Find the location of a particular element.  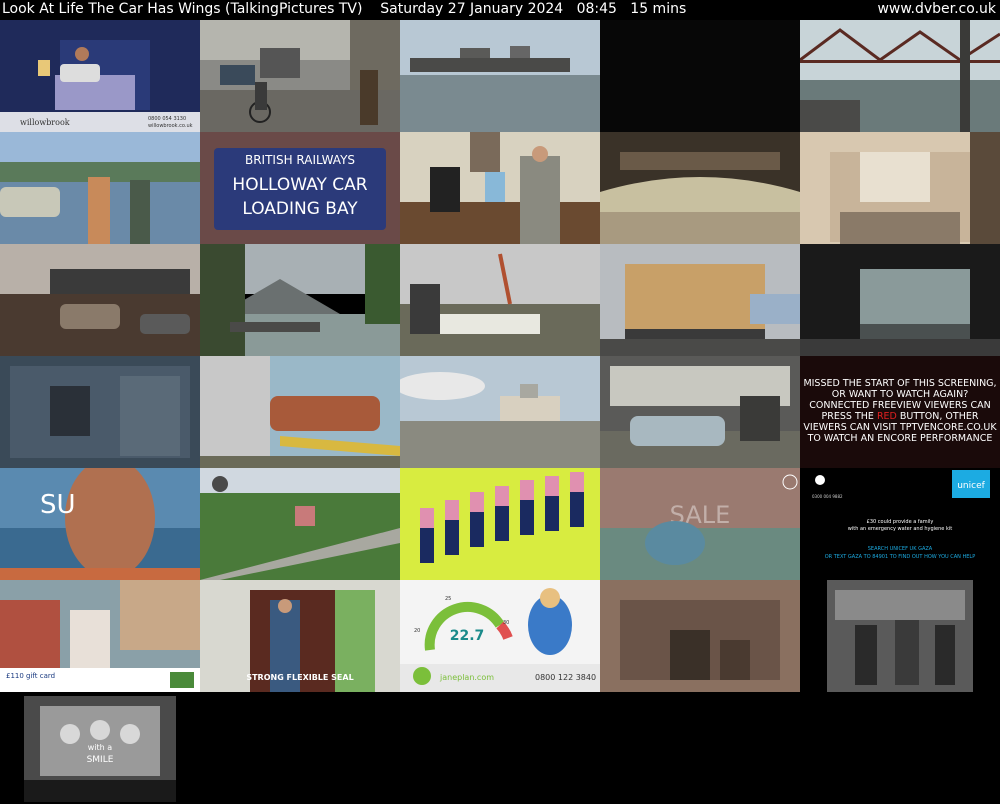

thumbnail-janeplan-ad: 22.7 20 25 30 janeplan.com 0800 122 3840 is located at coordinates (500, 636).